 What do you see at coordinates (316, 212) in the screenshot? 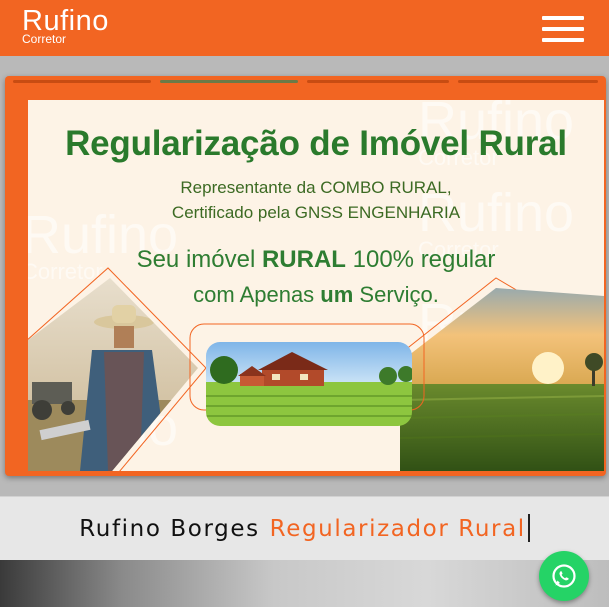
I see `slide-subtitle-line2: Certificado pela GNSS ENGENHARIA` at bounding box center [316, 212].